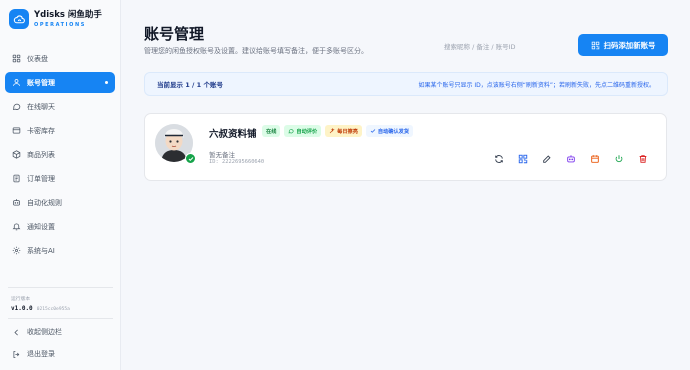  I want to click on sidebar-item-chat: 在线聊天, so click(60, 106).